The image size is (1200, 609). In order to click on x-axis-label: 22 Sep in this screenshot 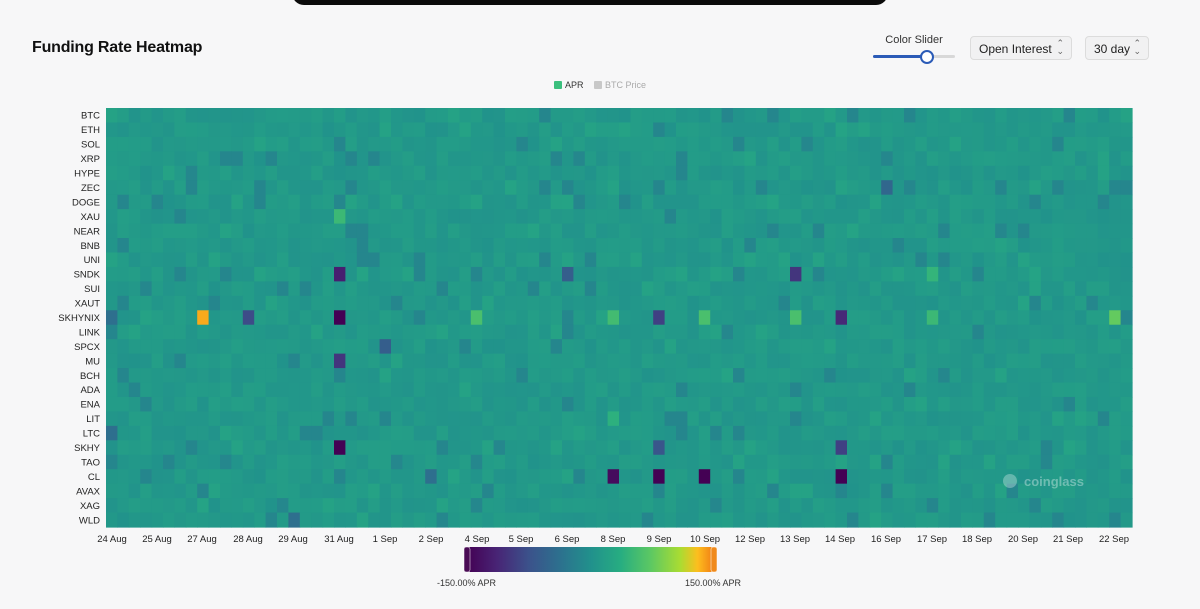, I will do `click(1114, 539)`.